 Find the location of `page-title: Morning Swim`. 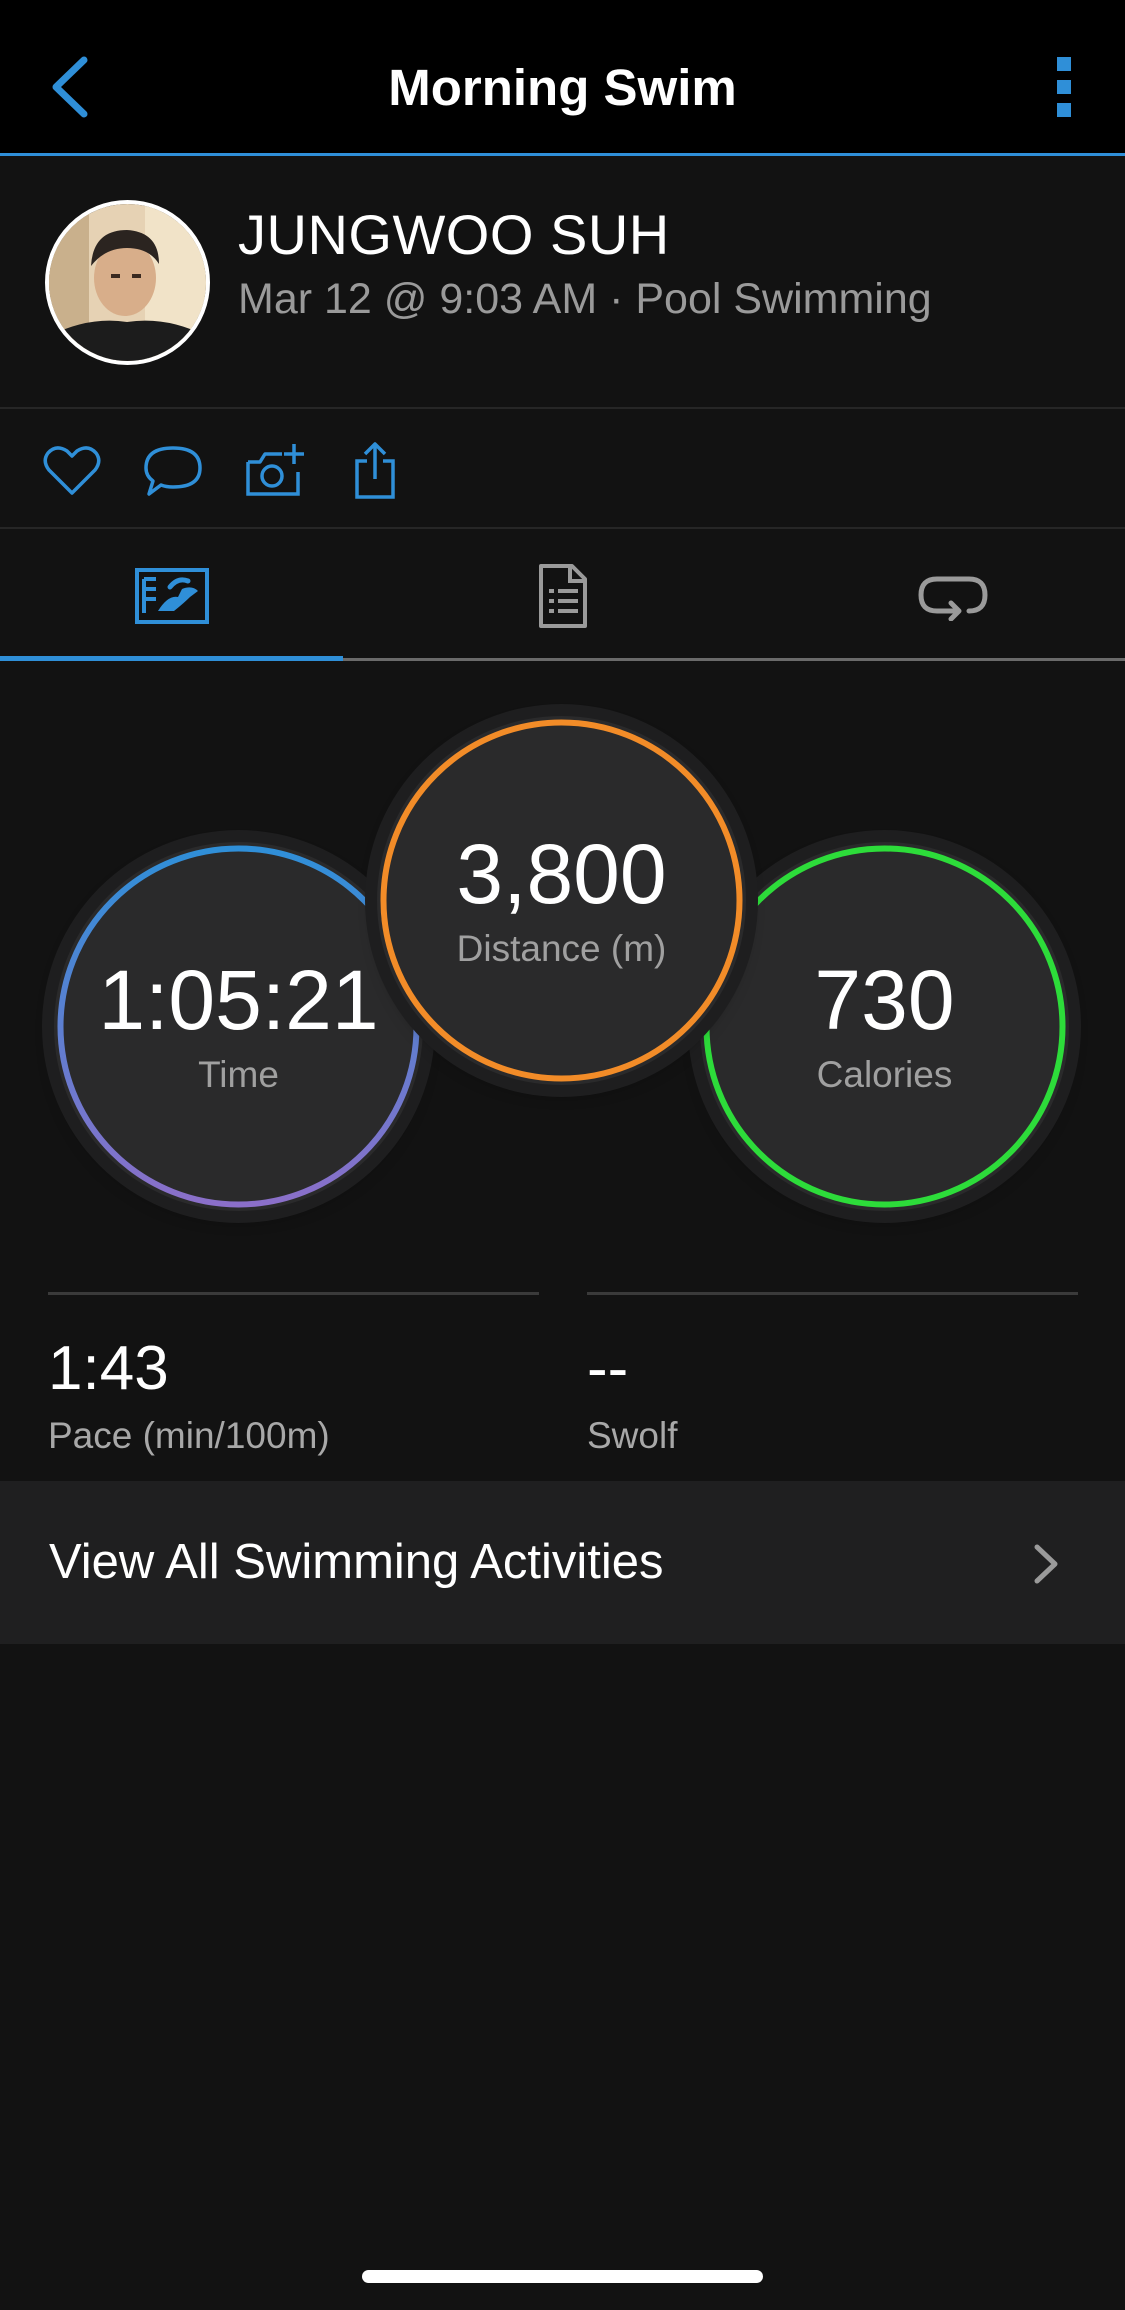

page-title: Morning Swim is located at coordinates (562, 87).